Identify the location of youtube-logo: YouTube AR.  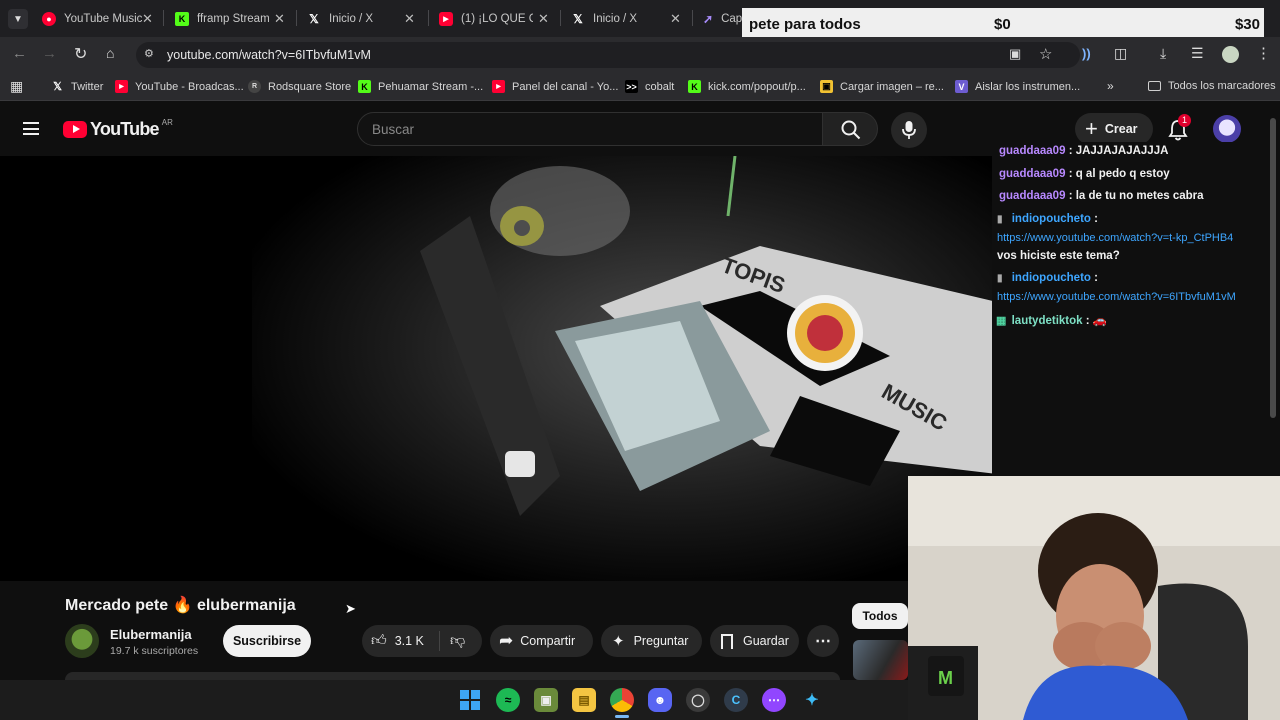
(118, 129).